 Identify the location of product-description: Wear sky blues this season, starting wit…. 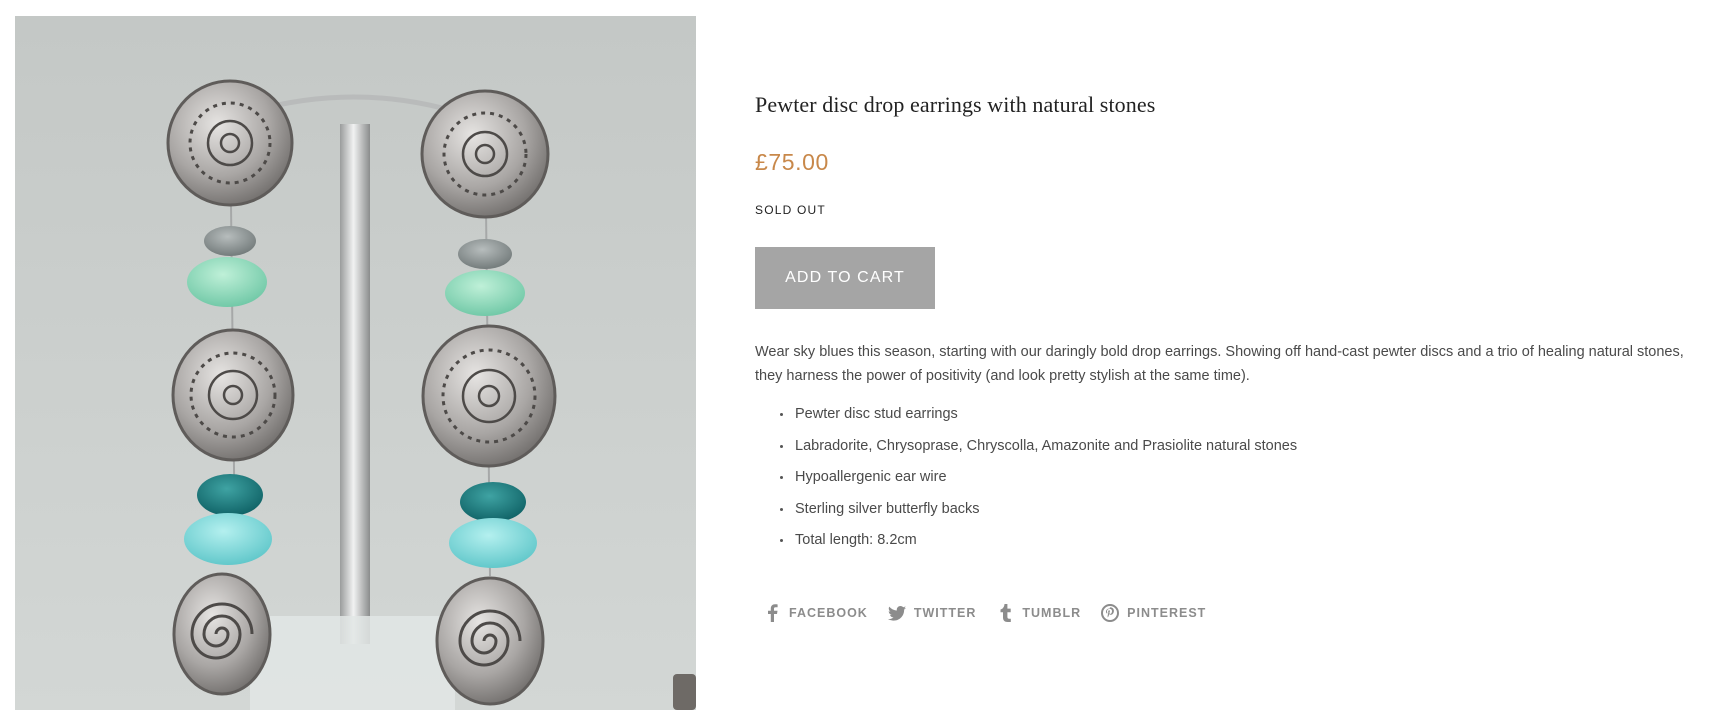
(1219, 364).